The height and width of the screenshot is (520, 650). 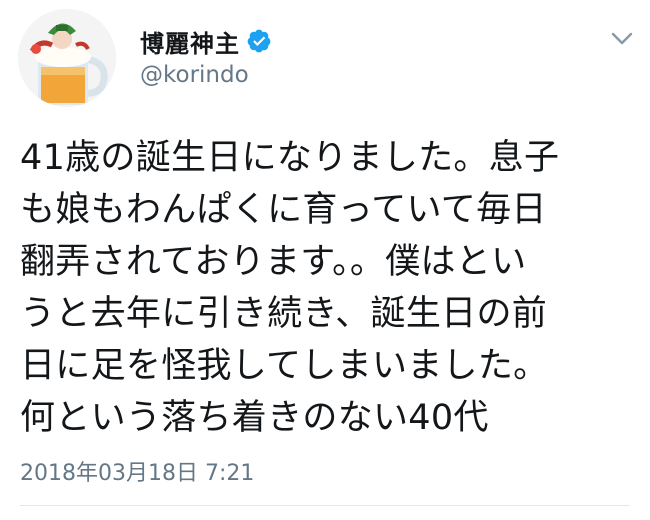 What do you see at coordinates (622, 38) in the screenshot?
I see `chevron-down-icon` at bounding box center [622, 38].